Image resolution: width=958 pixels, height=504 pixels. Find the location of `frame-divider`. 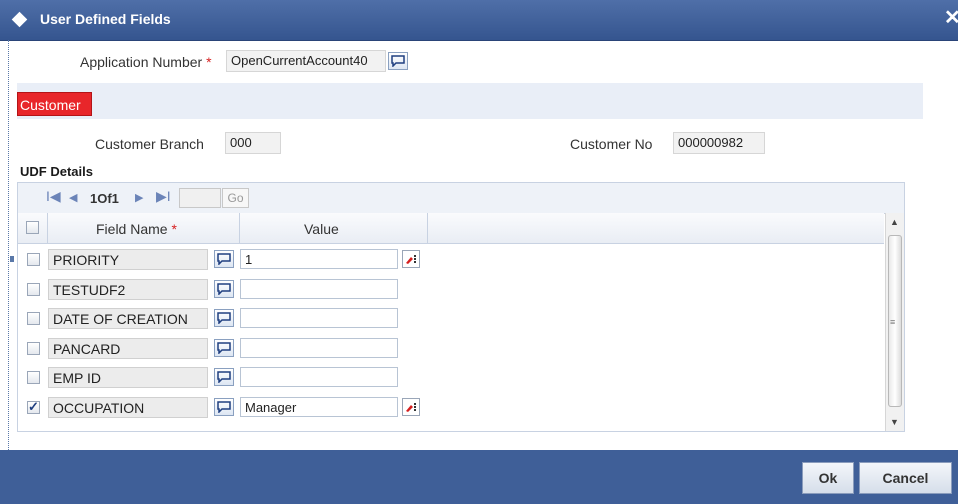

frame-divider is located at coordinates (8, 245).